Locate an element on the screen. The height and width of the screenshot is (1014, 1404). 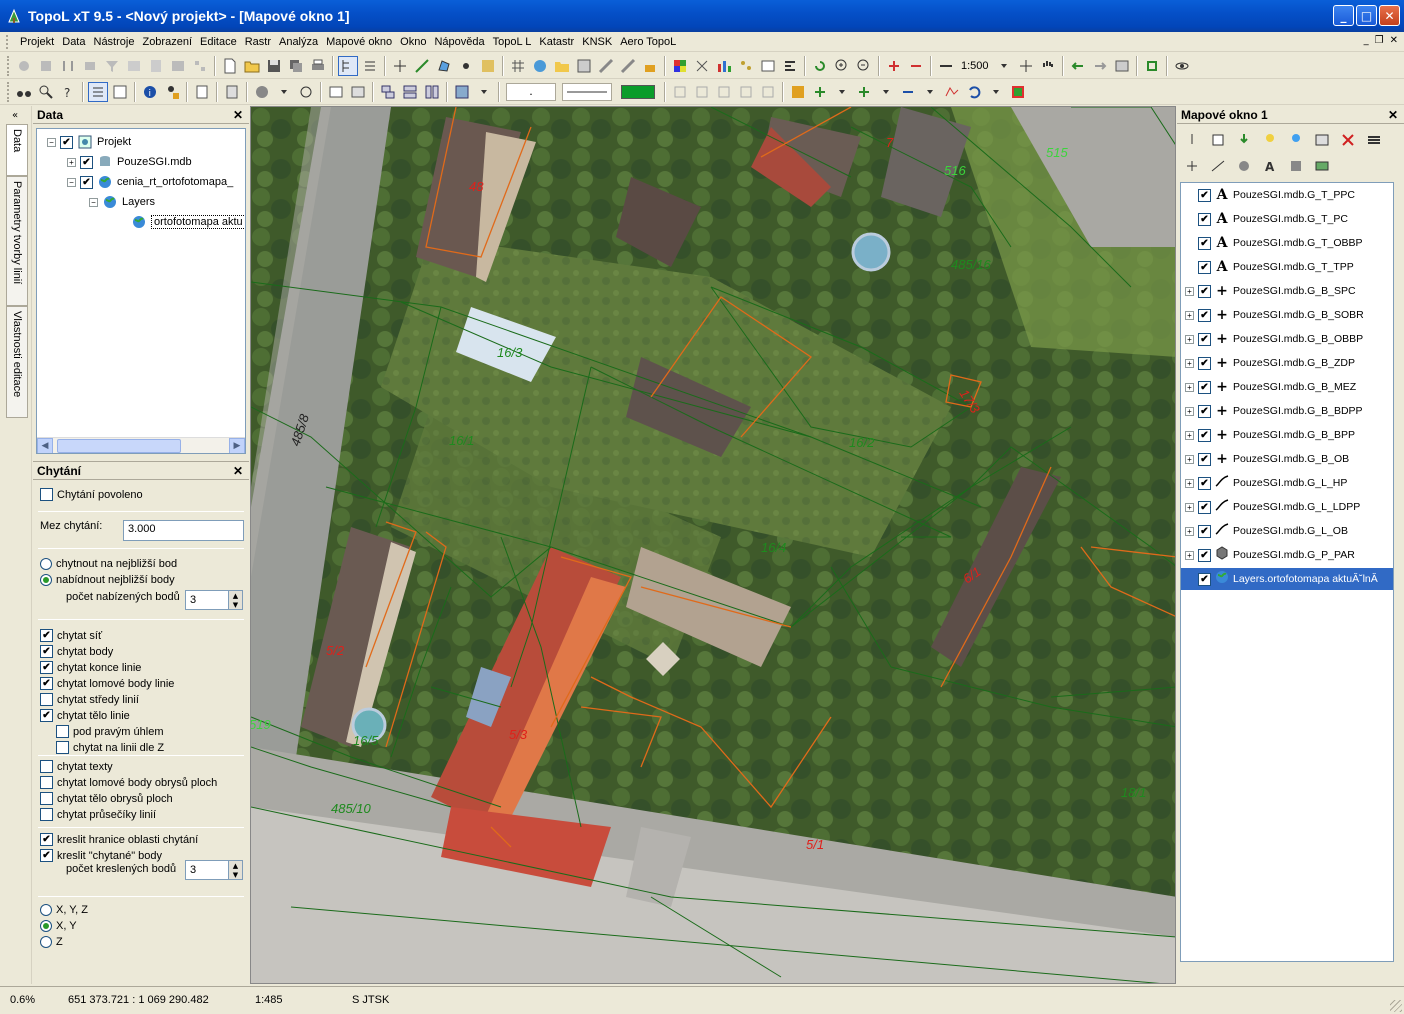
color-table-icon is located at coordinates (680, 66).